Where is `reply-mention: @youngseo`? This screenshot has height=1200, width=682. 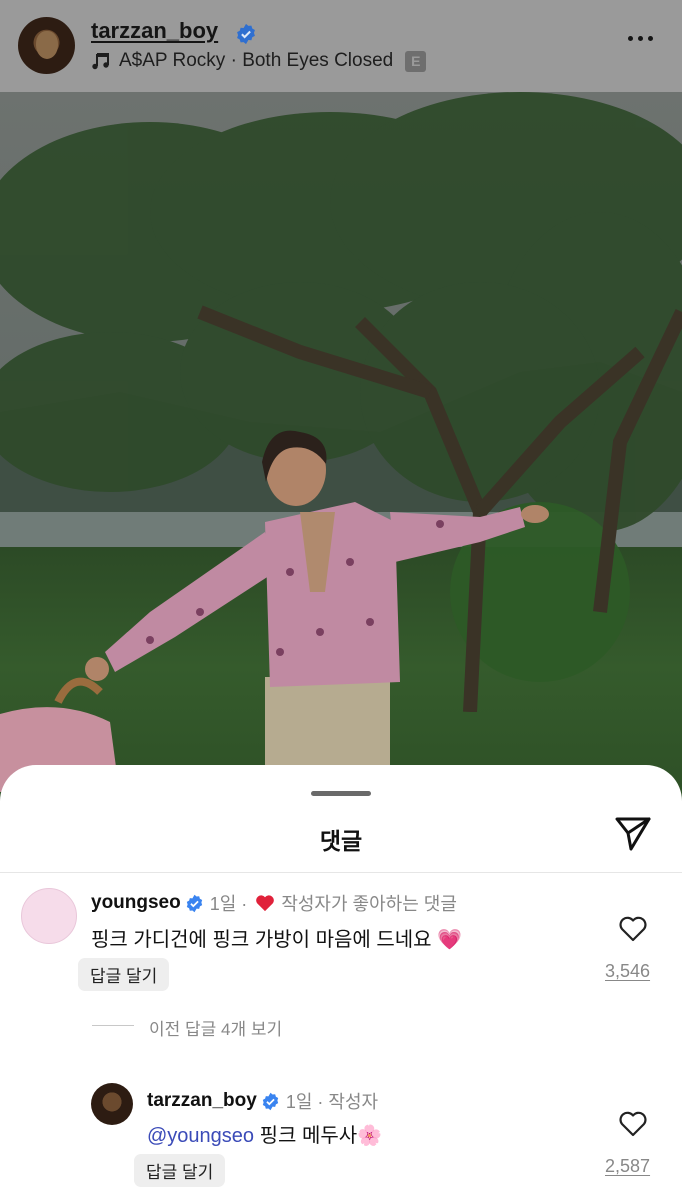 reply-mention: @youngseo is located at coordinates (200, 1136).